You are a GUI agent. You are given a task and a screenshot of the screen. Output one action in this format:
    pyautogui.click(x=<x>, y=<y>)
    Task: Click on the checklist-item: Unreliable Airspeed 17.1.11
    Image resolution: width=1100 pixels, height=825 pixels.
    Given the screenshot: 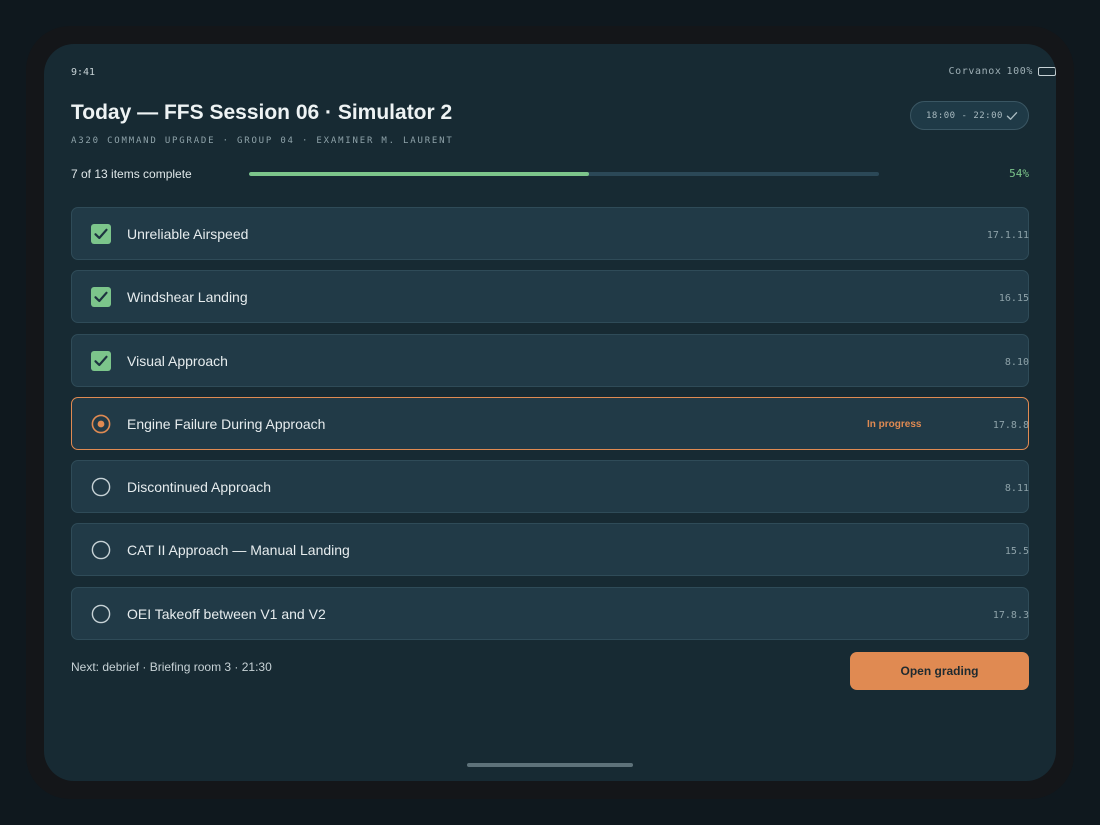 What is the action you would take?
    pyautogui.click(x=550, y=233)
    